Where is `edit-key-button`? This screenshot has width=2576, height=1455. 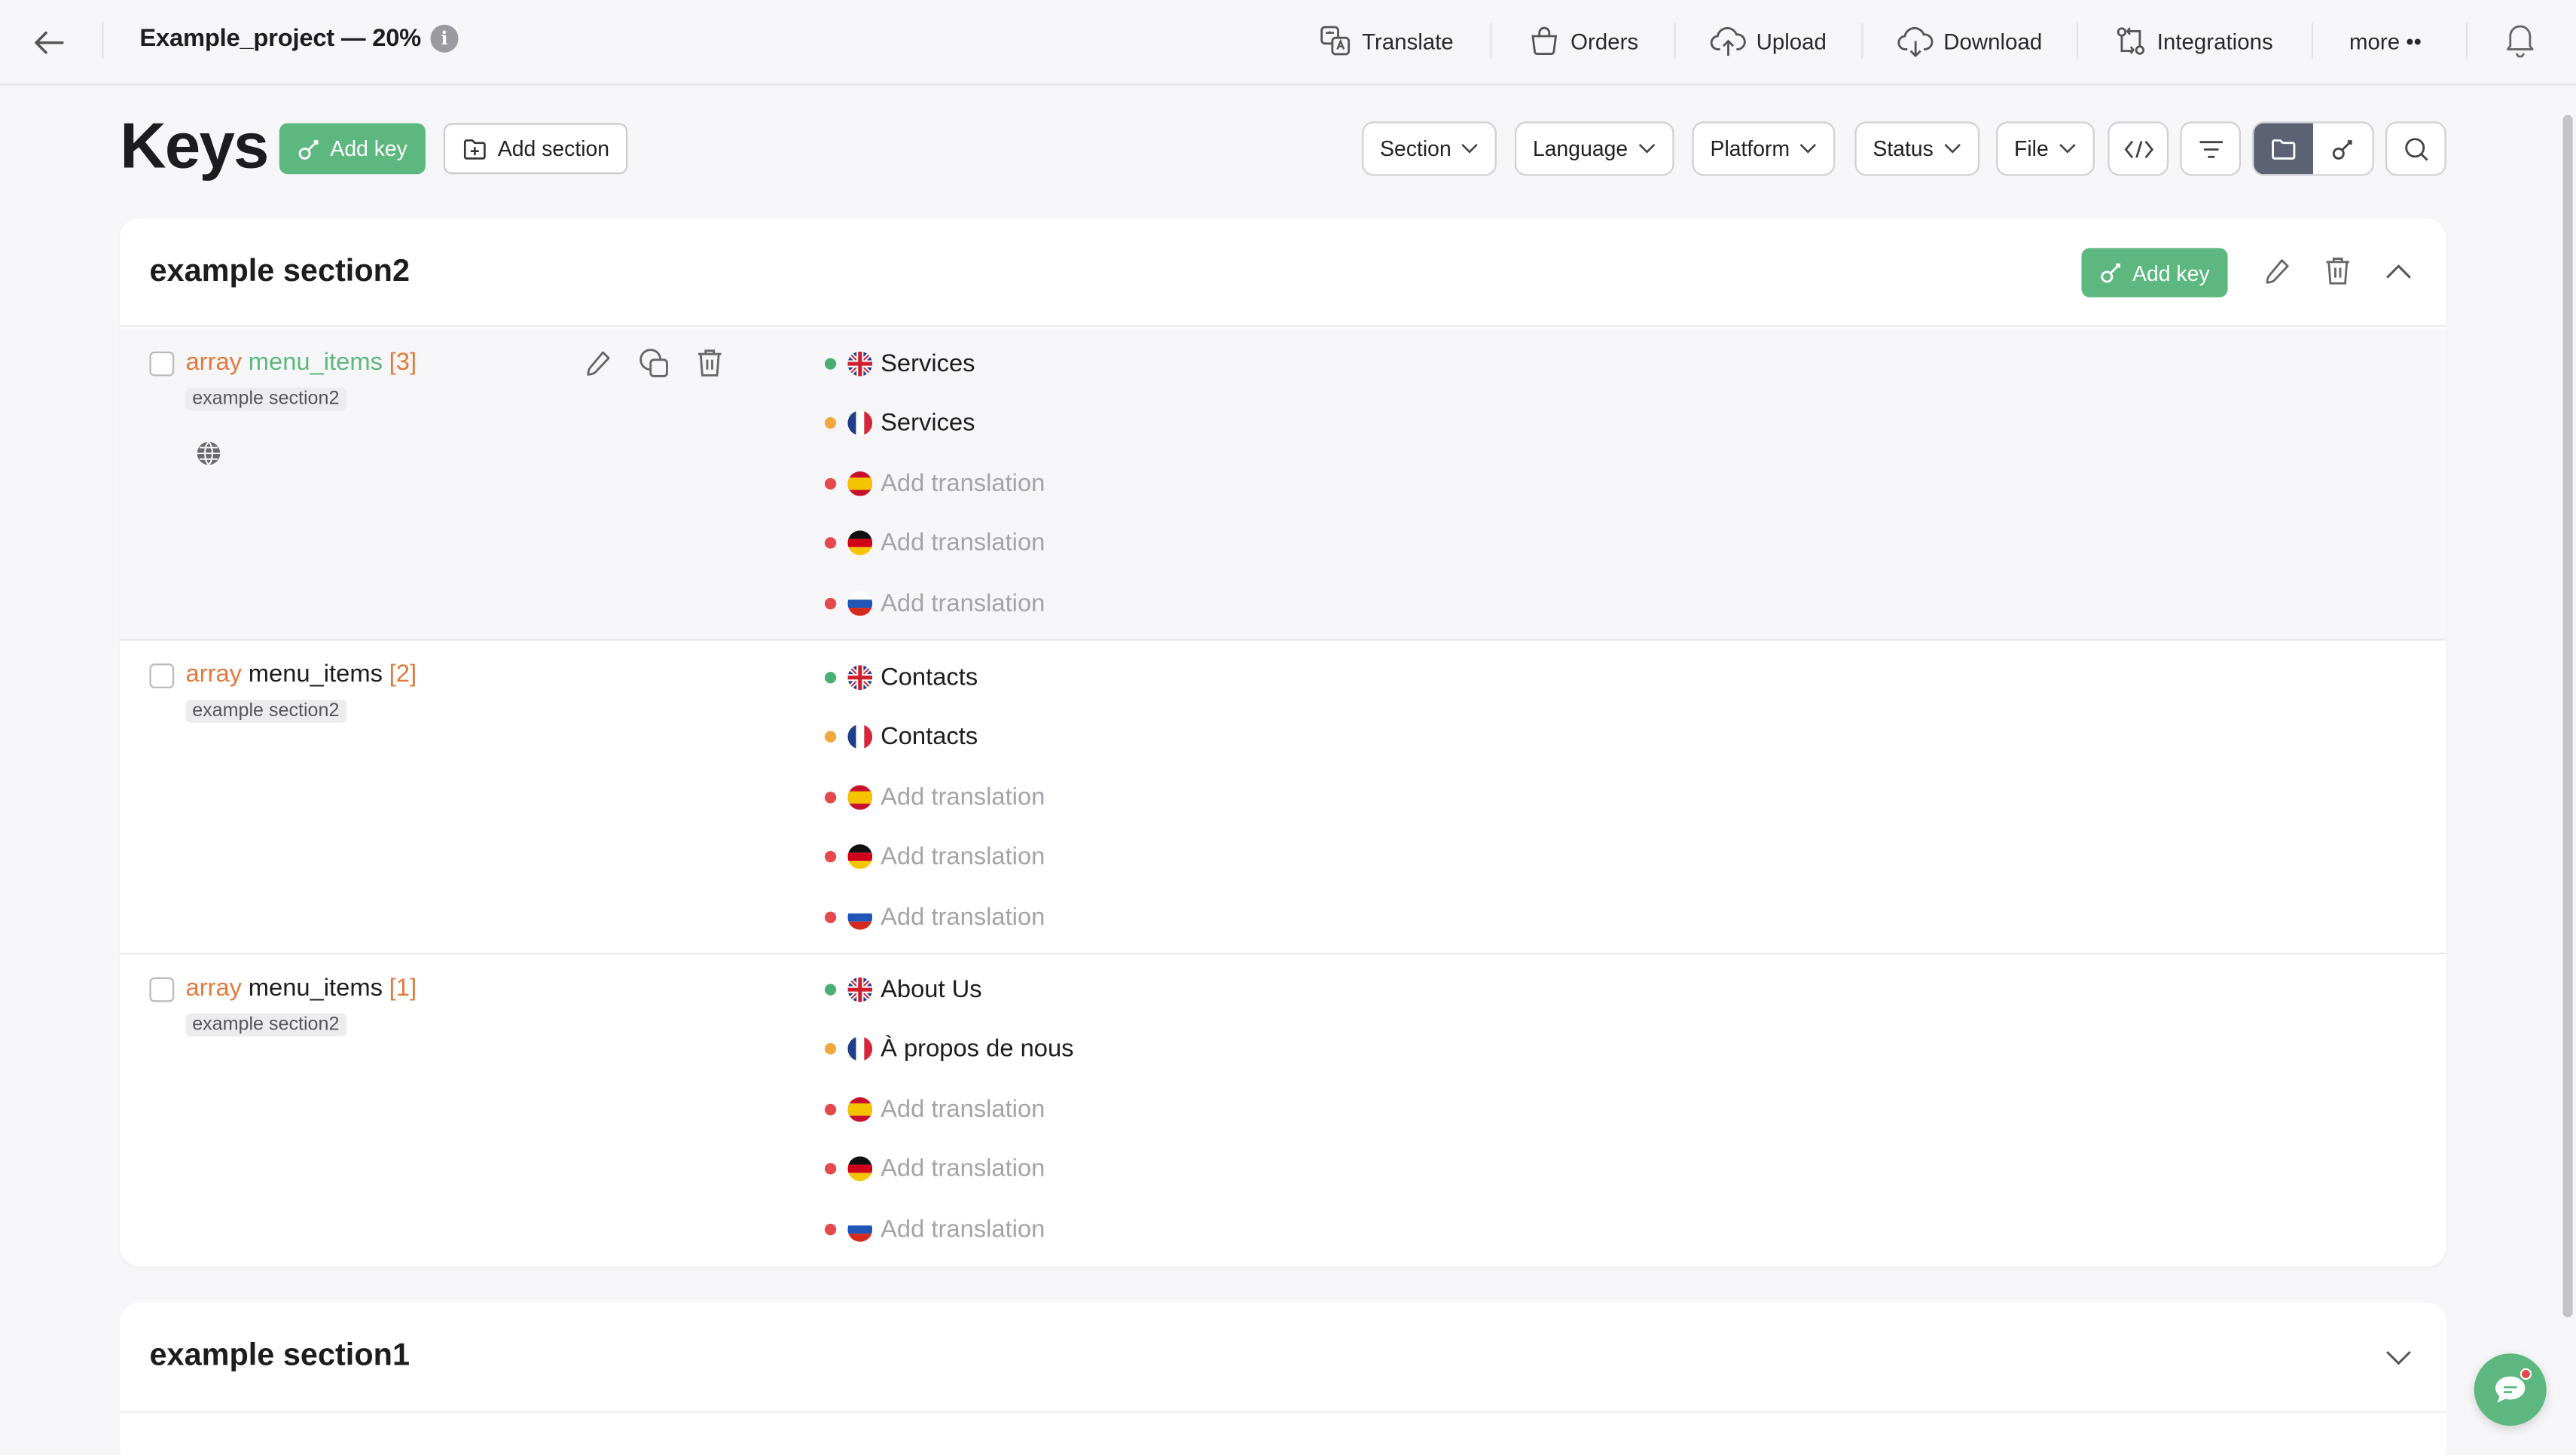
edit-key-button is located at coordinates (598, 363).